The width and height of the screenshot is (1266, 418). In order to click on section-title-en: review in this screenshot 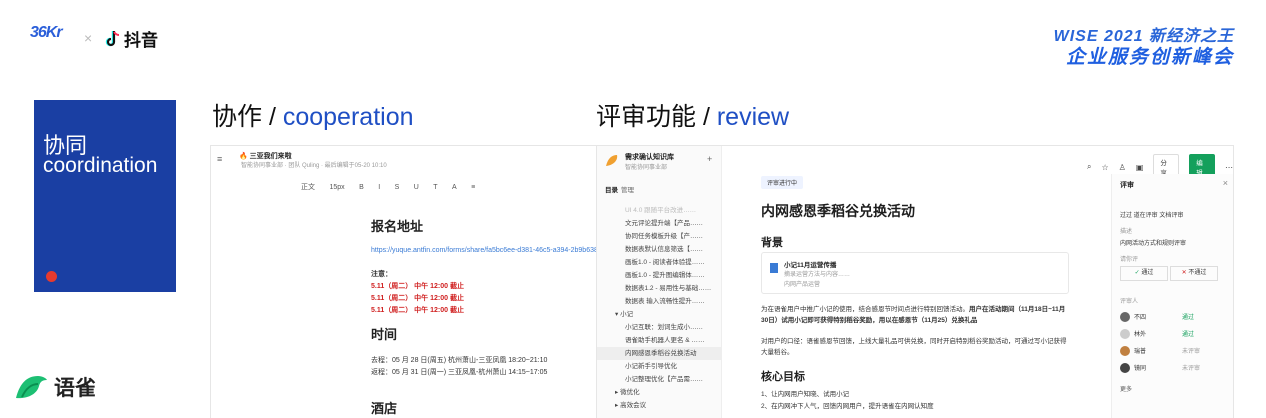, I will do `click(753, 117)`.